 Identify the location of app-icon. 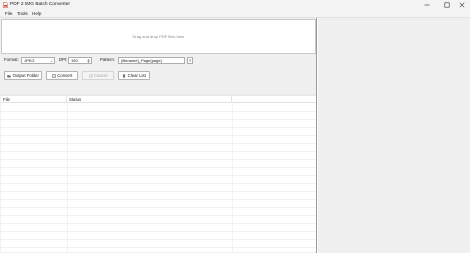
(5, 5).